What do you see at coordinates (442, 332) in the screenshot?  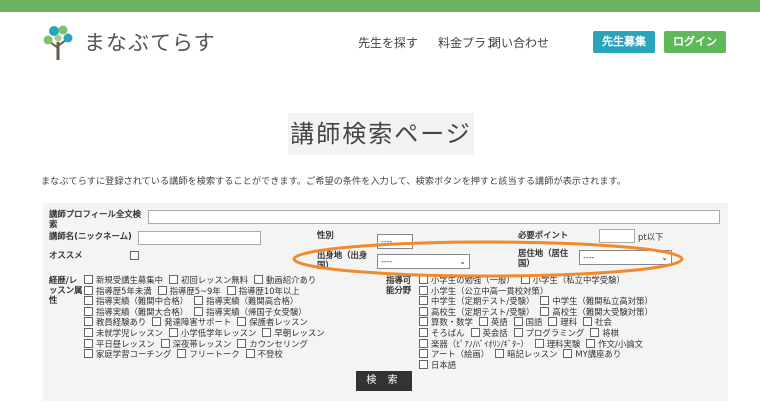 I see `ability-option: そろばん` at bounding box center [442, 332].